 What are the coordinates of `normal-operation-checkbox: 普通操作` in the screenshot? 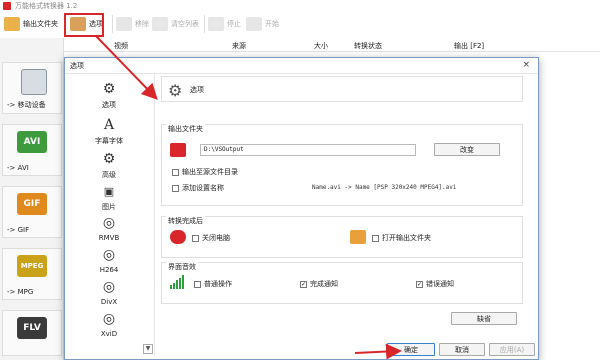 It's located at (213, 284).